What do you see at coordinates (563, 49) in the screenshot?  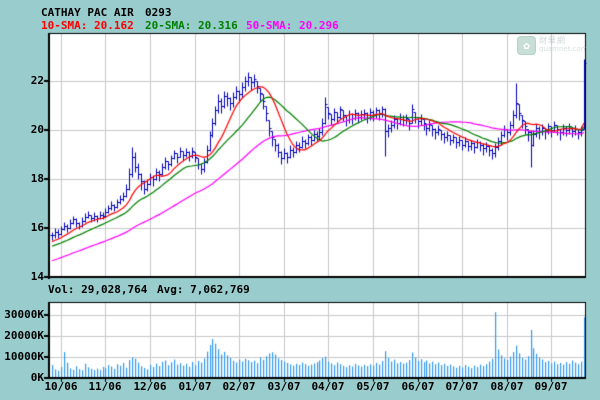 I see `watermark-domain: quamnet.com` at bounding box center [563, 49].